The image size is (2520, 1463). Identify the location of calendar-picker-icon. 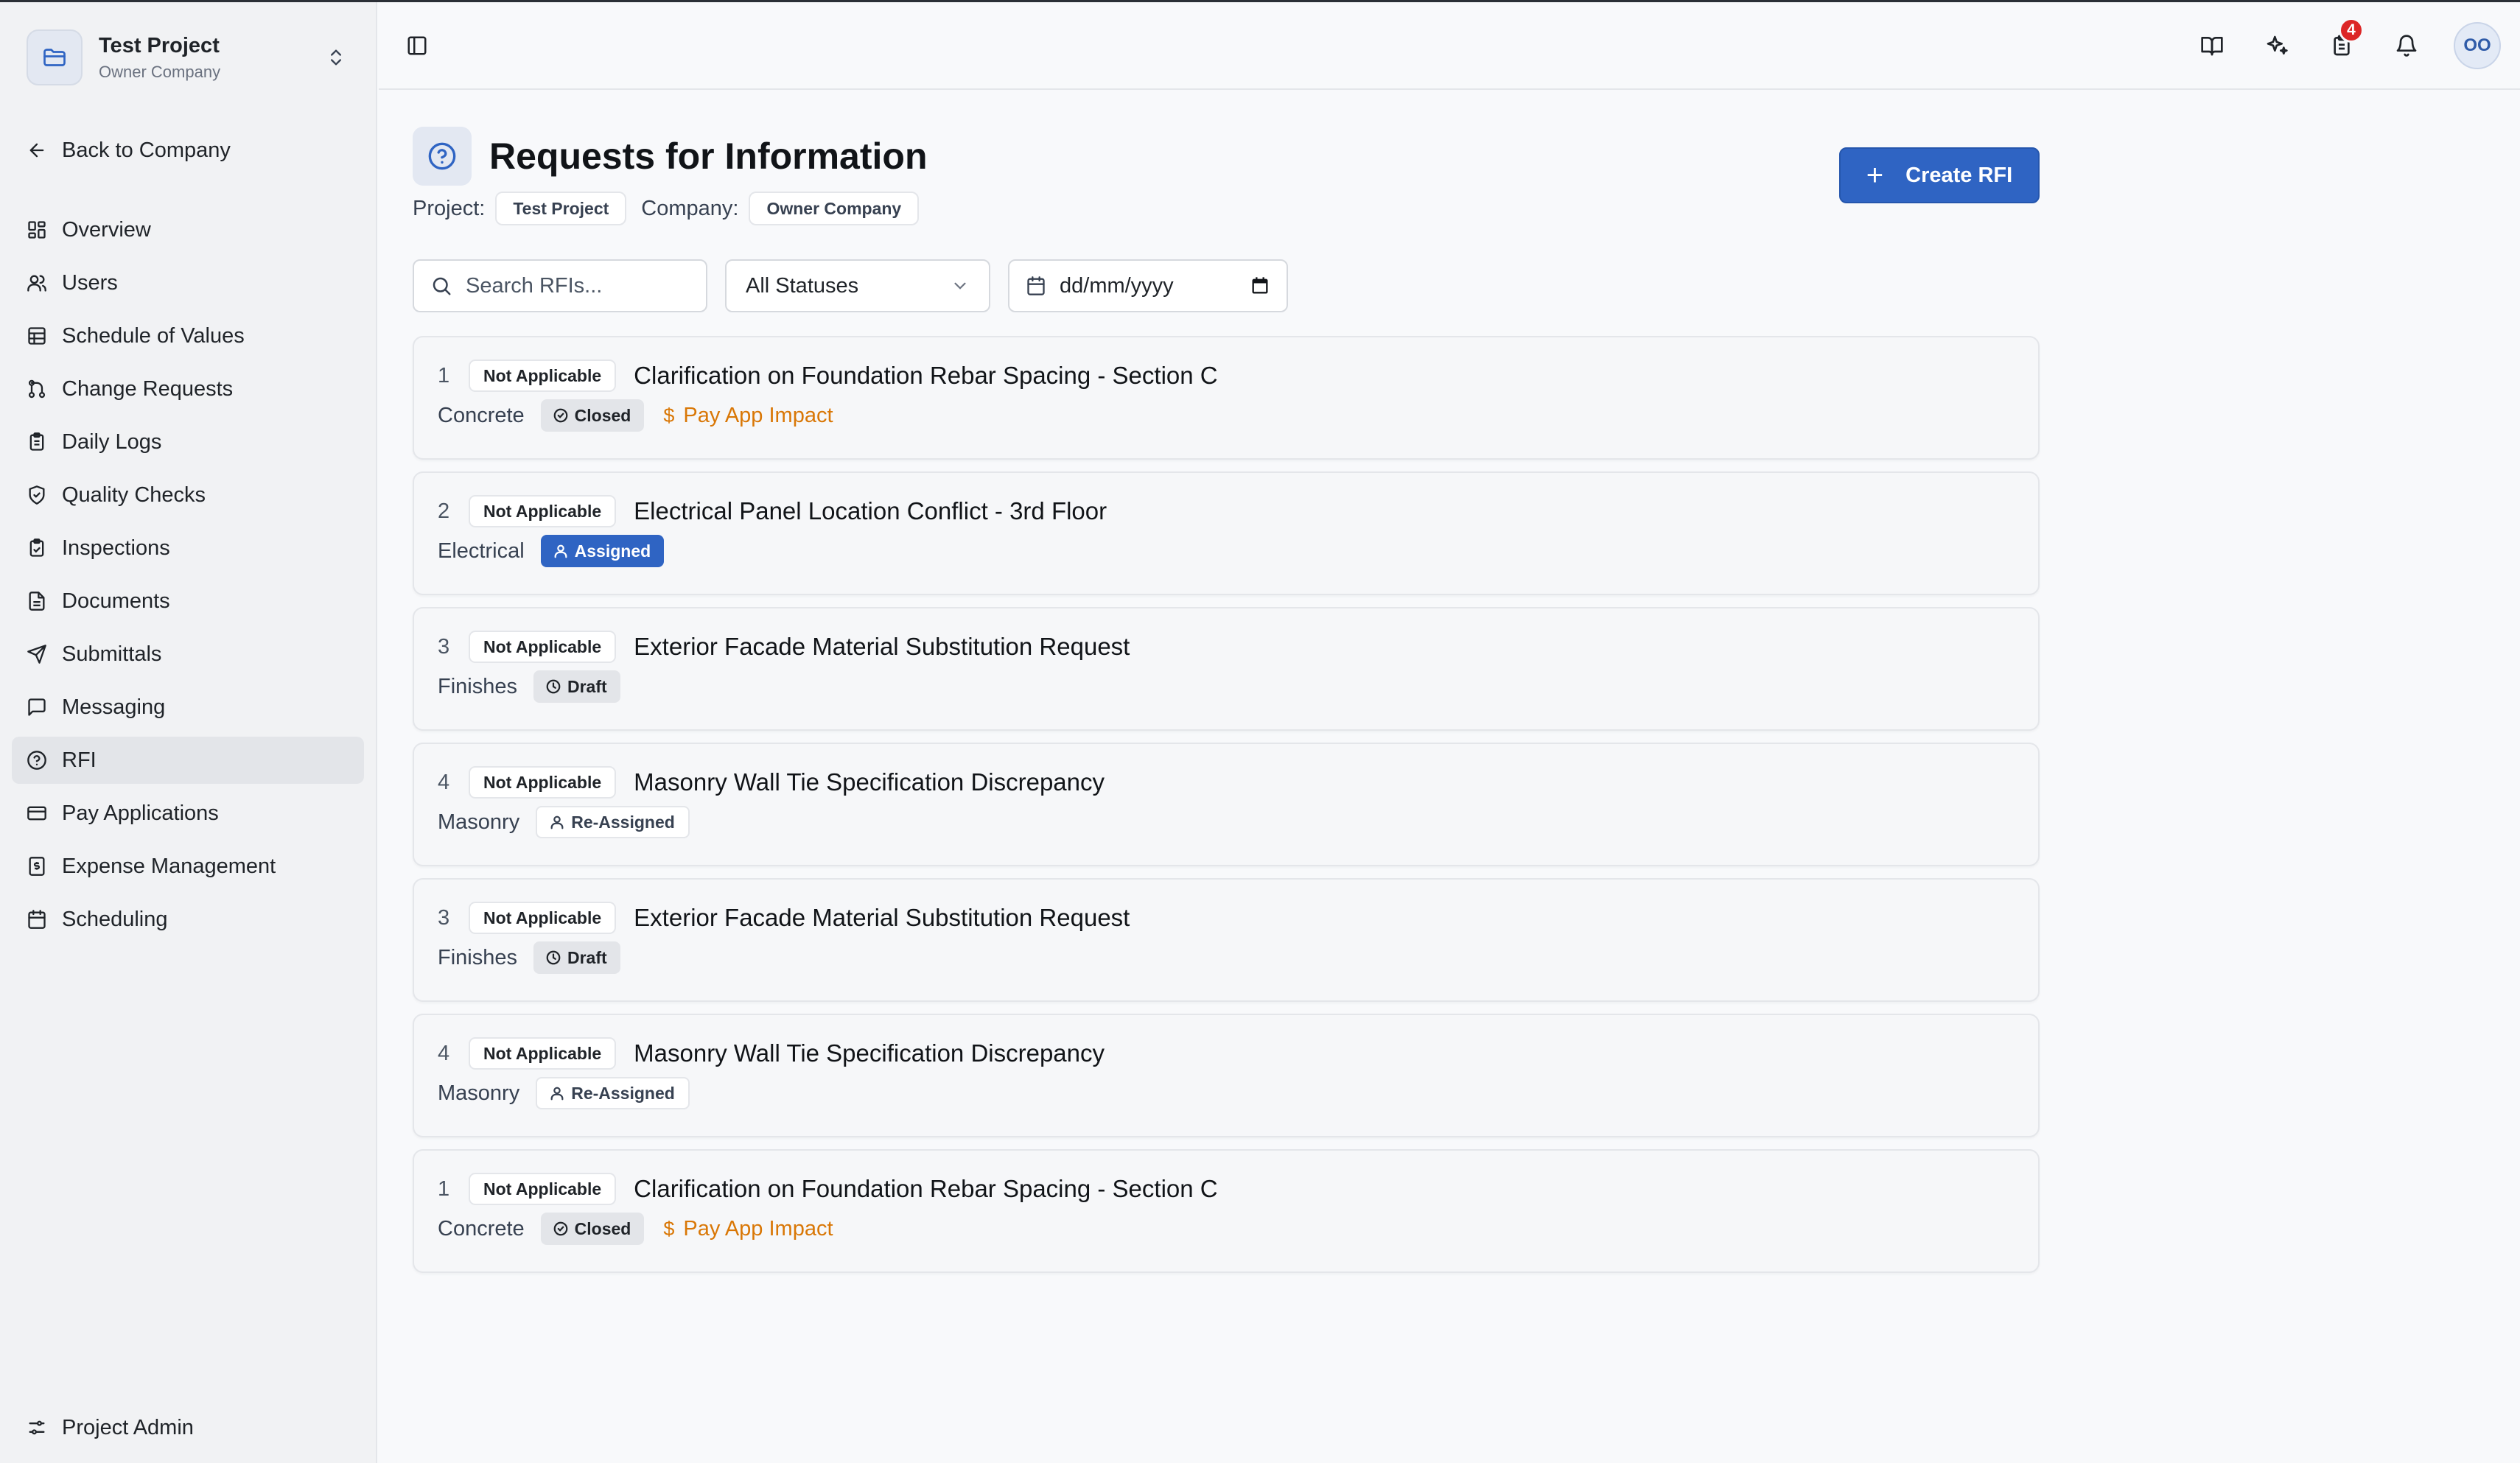
(1260, 286).